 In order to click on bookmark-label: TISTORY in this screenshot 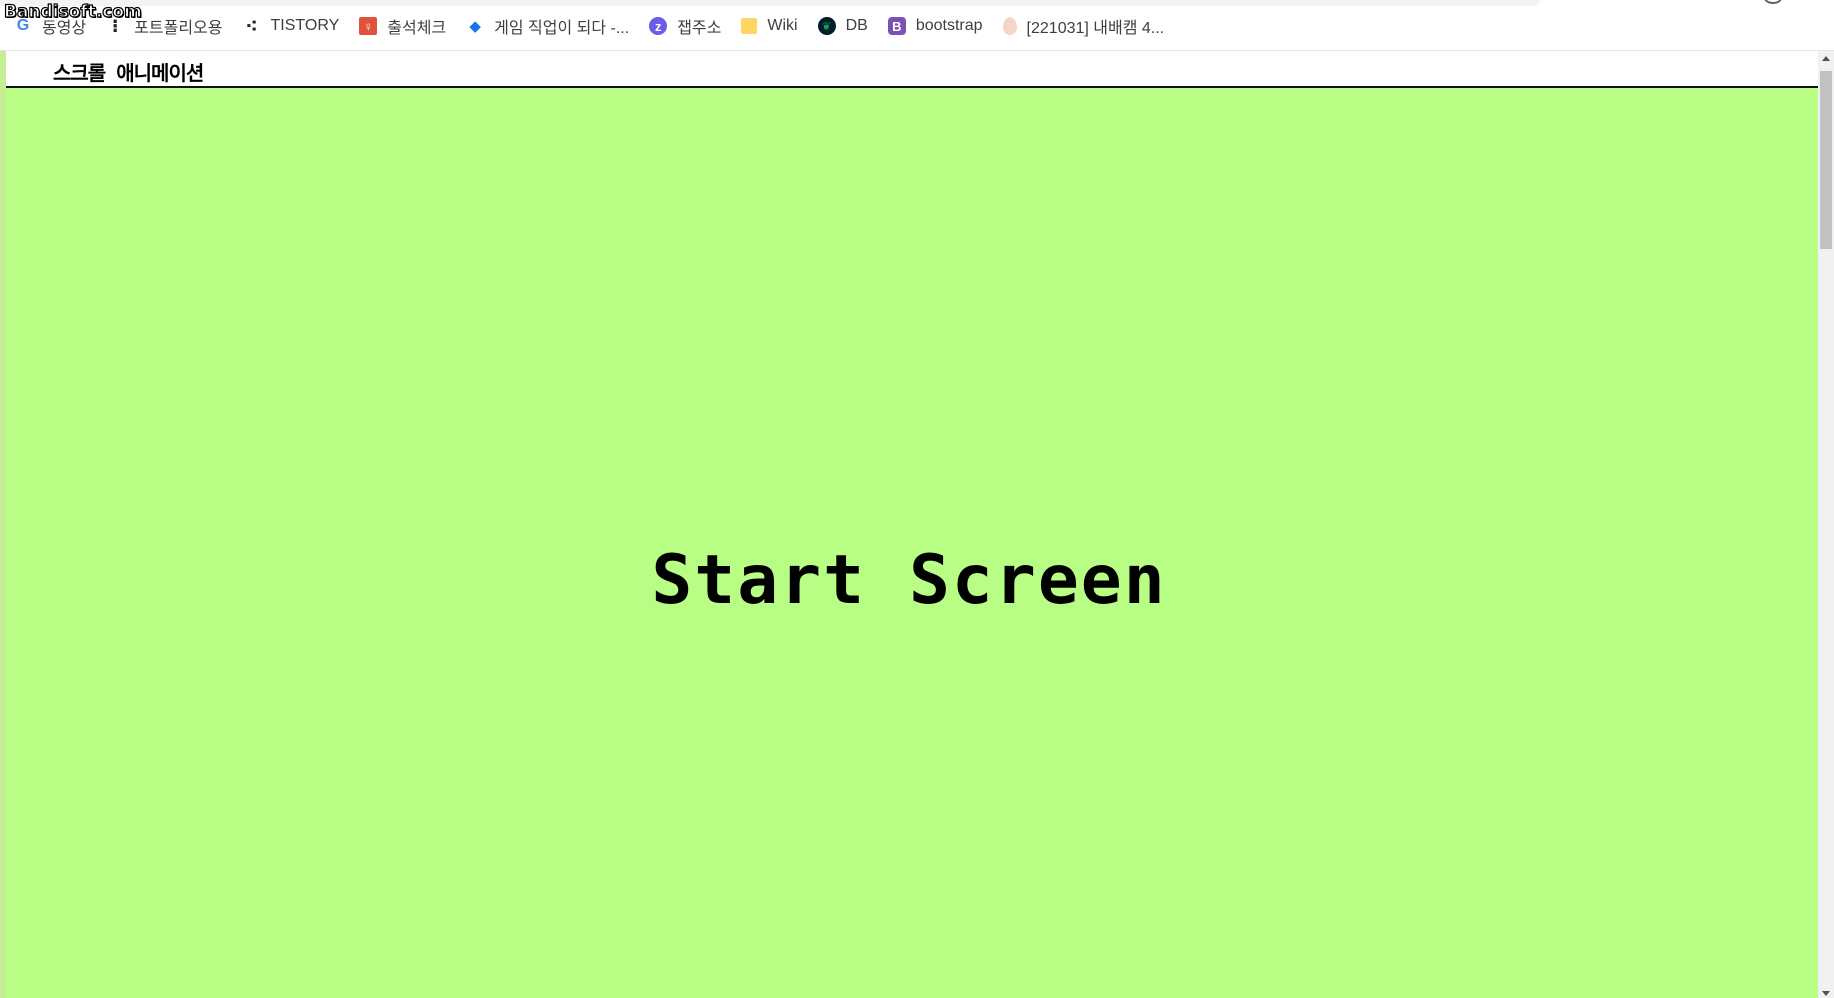, I will do `click(305, 25)`.